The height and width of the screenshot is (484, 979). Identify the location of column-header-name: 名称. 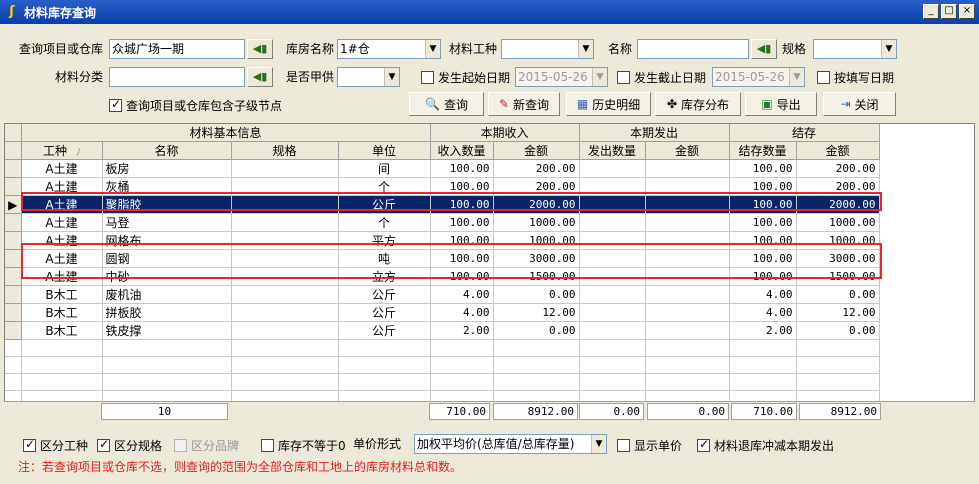
(167, 150).